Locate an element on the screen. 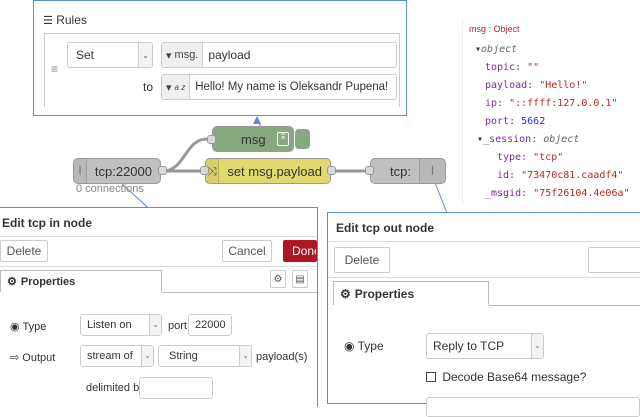  output-format-value: String is located at coordinates (183, 356).